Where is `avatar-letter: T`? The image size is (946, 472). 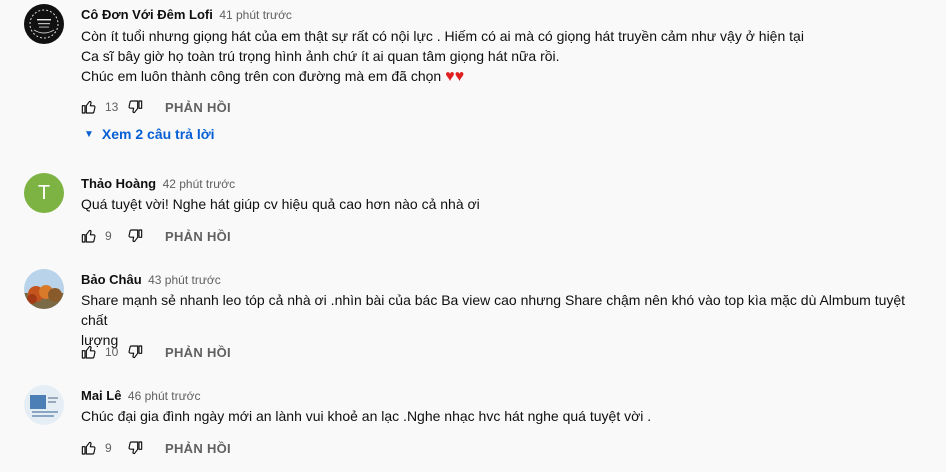
avatar-letter: T is located at coordinates (44, 192).